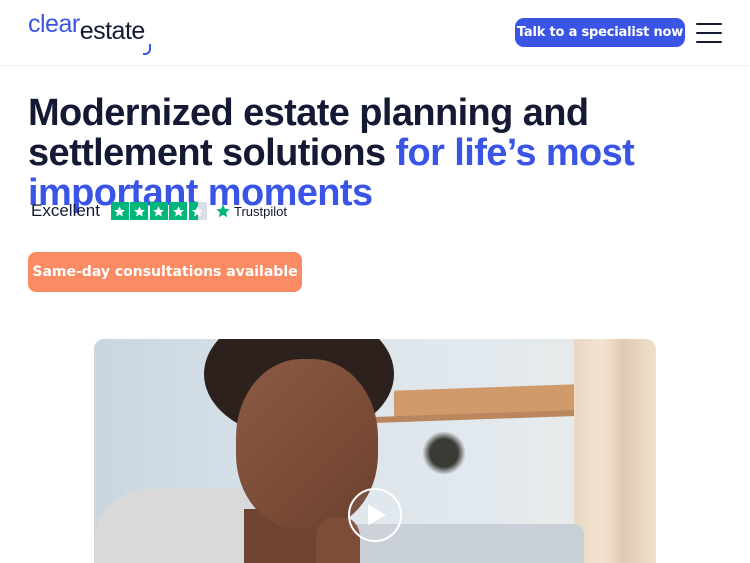  Describe the element at coordinates (112, 31) in the screenshot. I see `logo-text-estate: estate` at that location.